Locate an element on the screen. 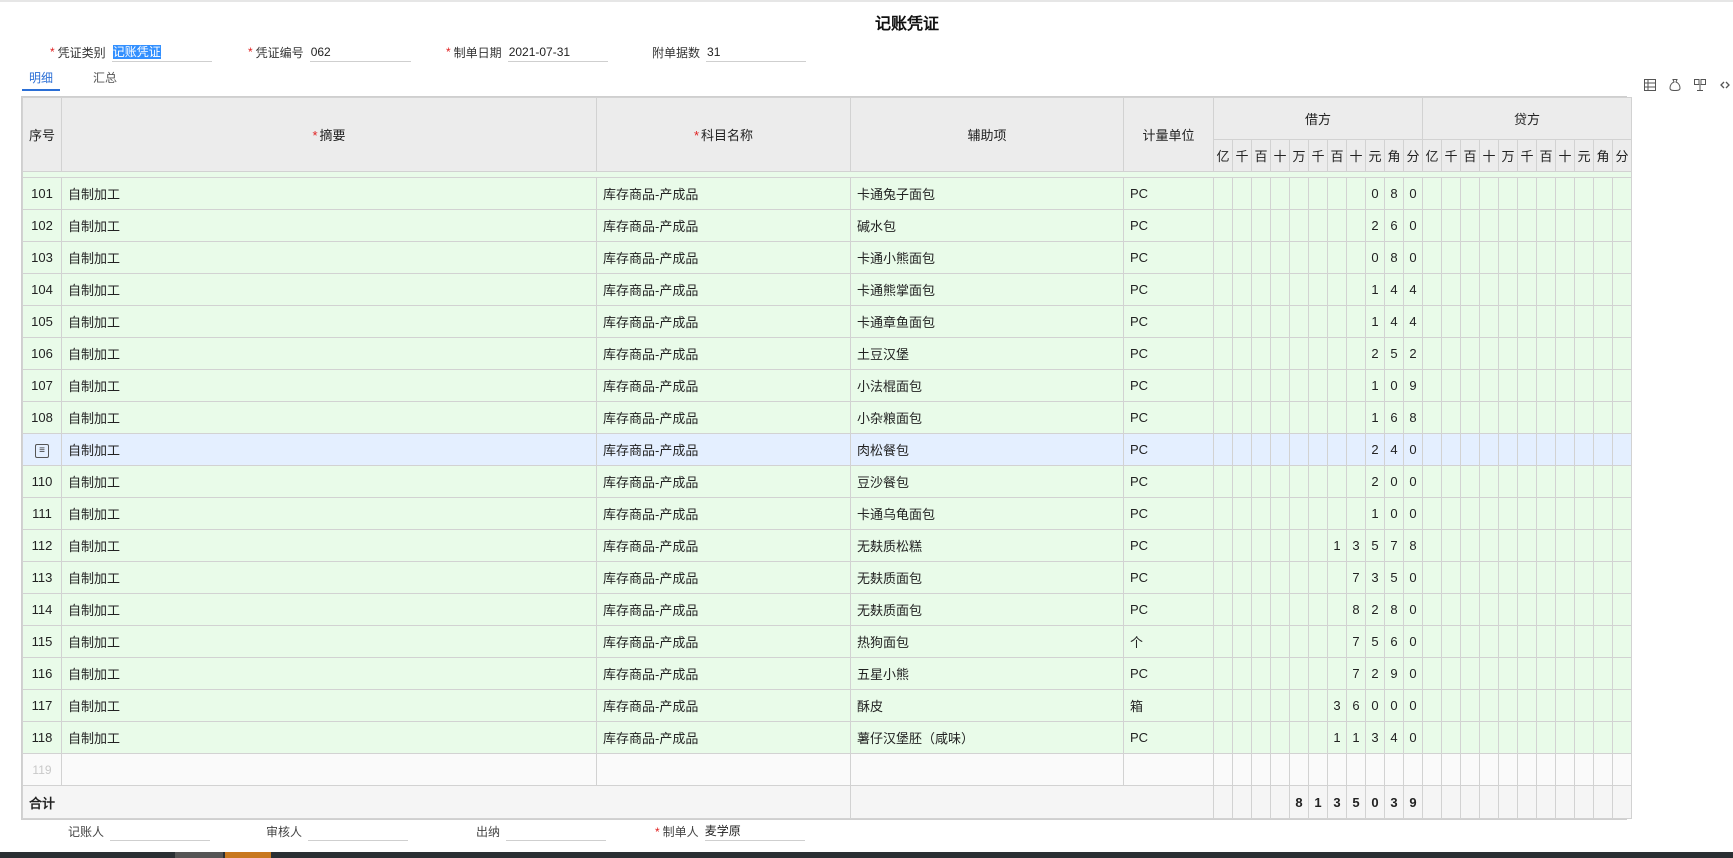 The height and width of the screenshot is (858, 1733). row-aux-cell: 无麸质面包 is located at coordinates (987, 577).